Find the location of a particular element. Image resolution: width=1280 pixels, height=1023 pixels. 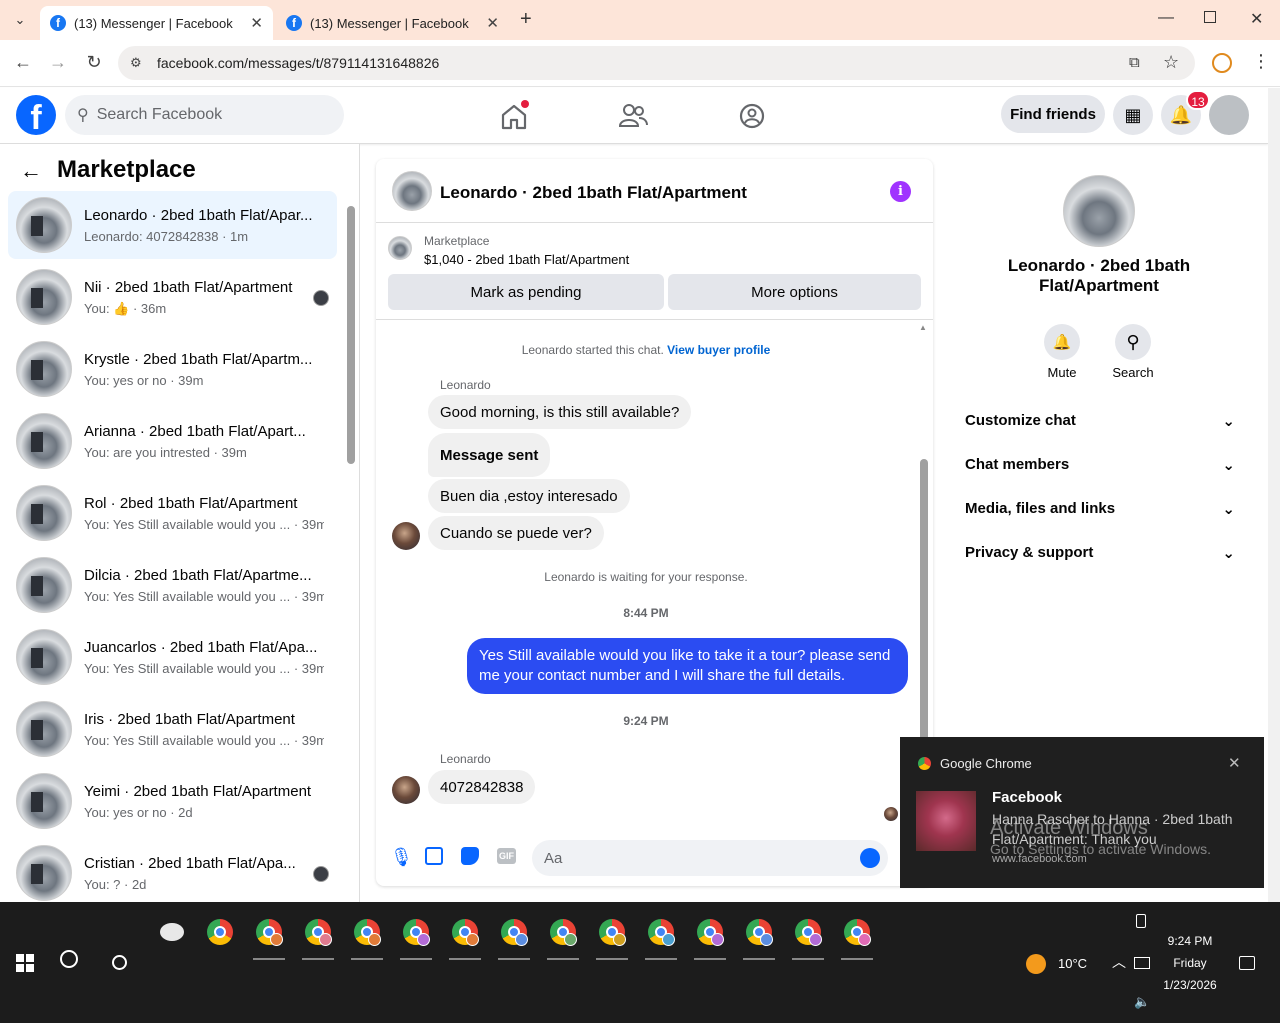

forward-icon: → is located at coordinates (58, 62).